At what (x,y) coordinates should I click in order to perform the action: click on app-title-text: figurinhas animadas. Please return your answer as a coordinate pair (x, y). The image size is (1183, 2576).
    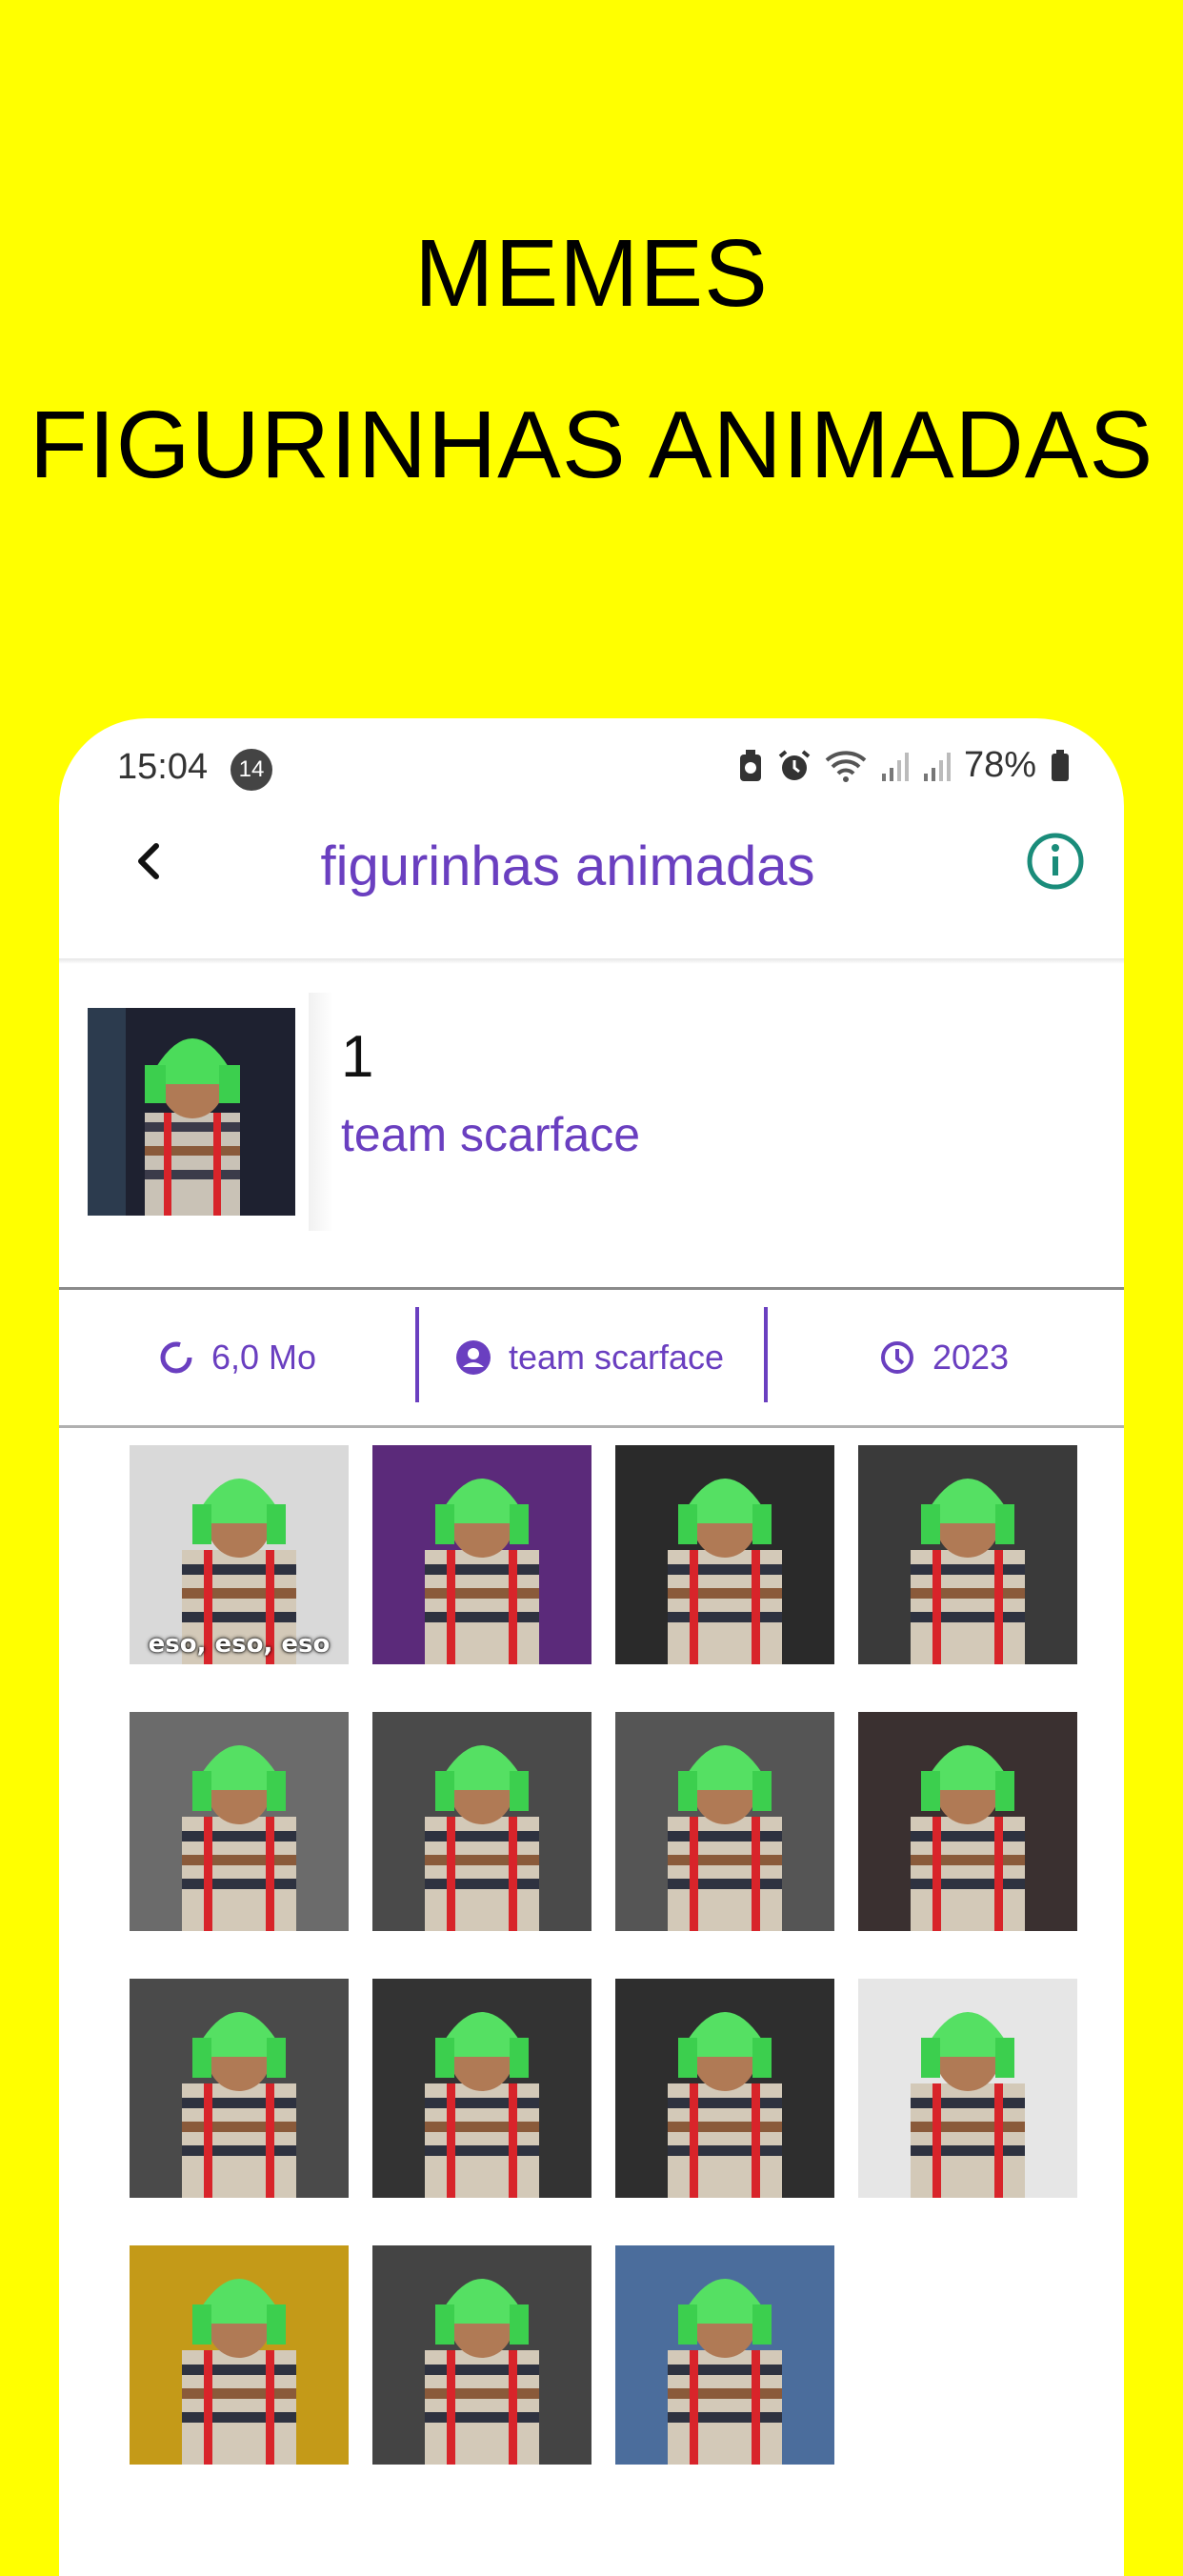
    Looking at the image, I should click on (567, 866).